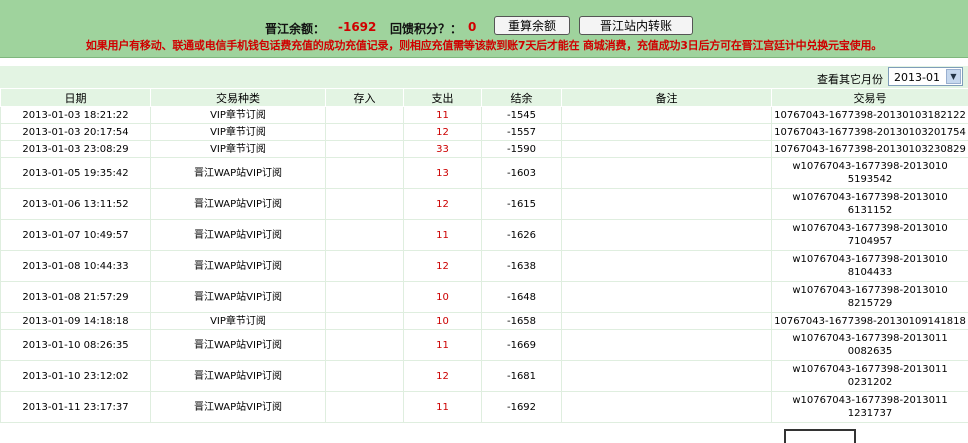 This screenshot has height=443, width=968. Describe the element at coordinates (870, 235) in the screenshot. I see `cell-transaction-id: w10767043-1677398-20130107104957` at that location.